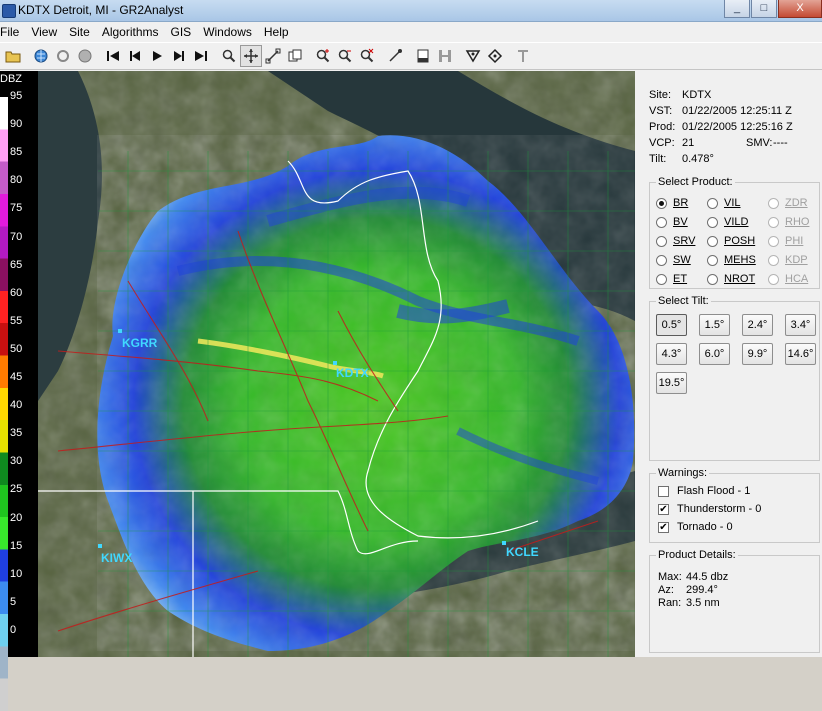 This screenshot has width=822, height=711. What do you see at coordinates (229, 56) in the screenshot?
I see `zoom-icon` at bounding box center [229, 56].